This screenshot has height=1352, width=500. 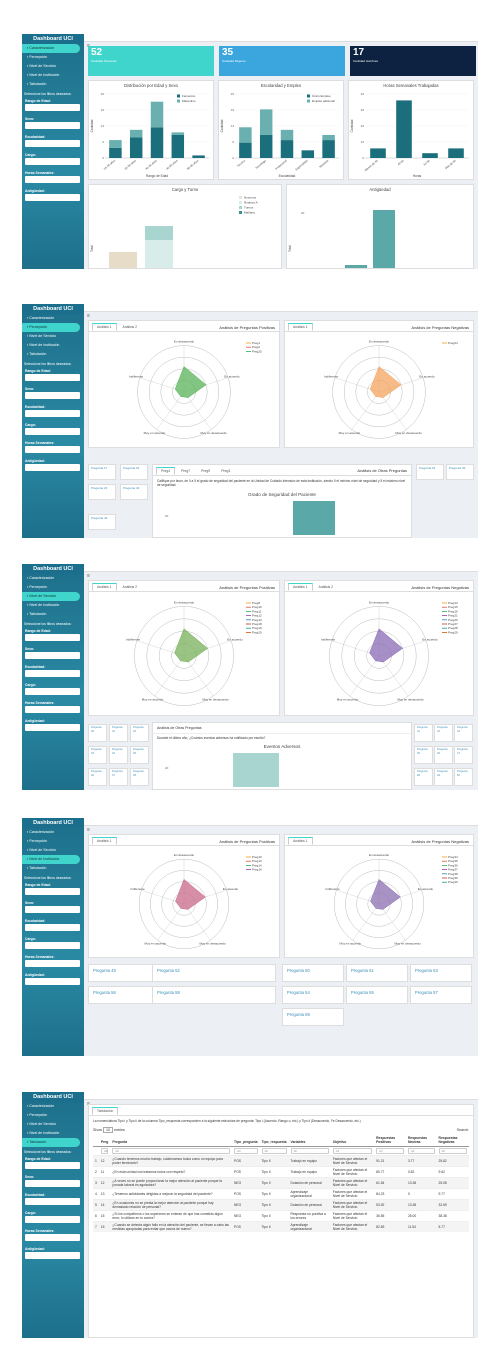 I want to click on question-box: Pregunta 31, so click(x=118, y=733).